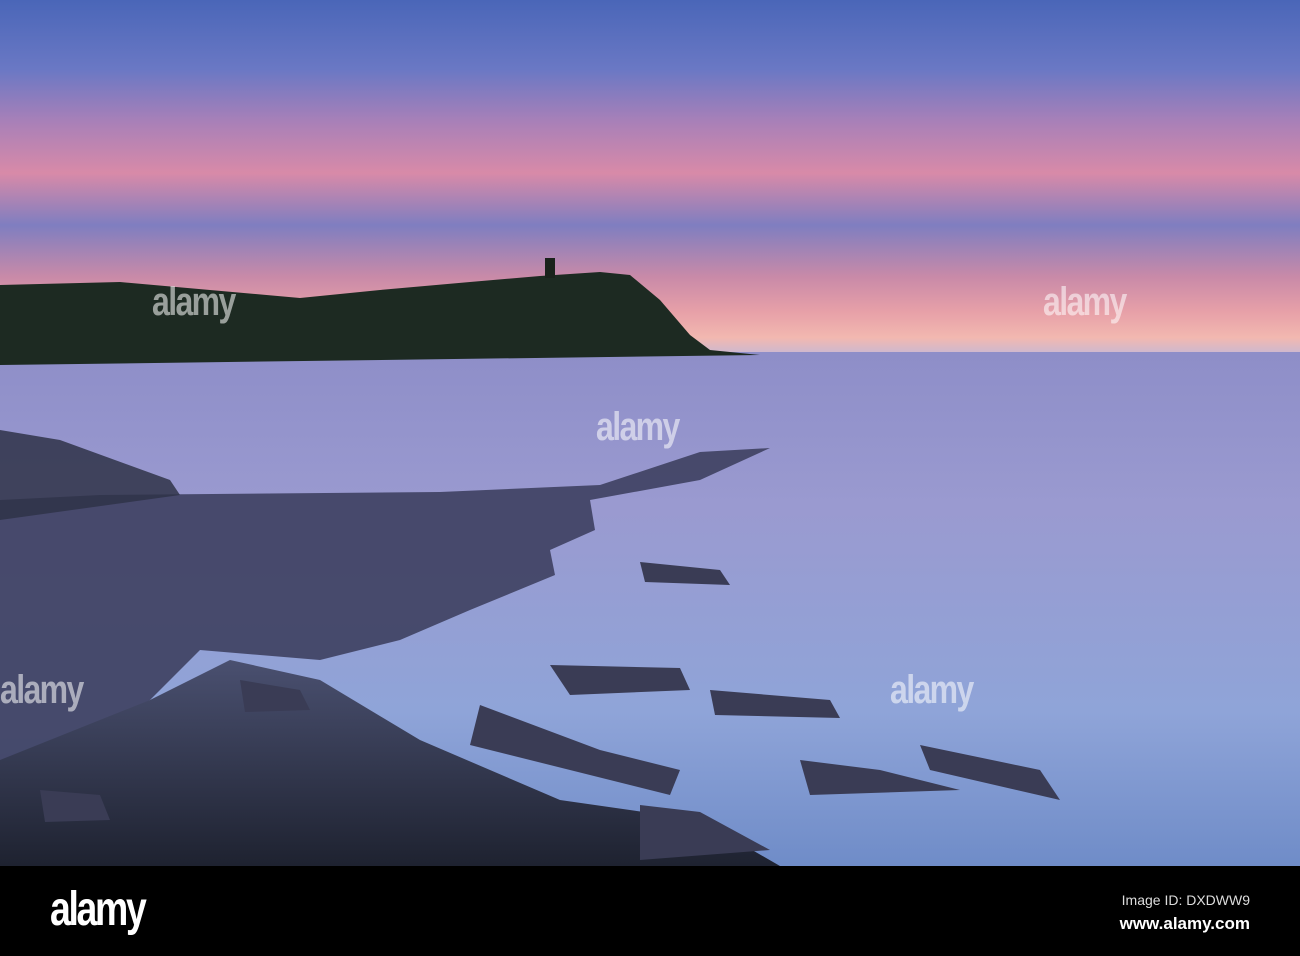 This screenshot has width=1300, height=956. What do you see at coordinates (380, 318) in the screenshot?
I see `headland` at bounding box center [380, 318].